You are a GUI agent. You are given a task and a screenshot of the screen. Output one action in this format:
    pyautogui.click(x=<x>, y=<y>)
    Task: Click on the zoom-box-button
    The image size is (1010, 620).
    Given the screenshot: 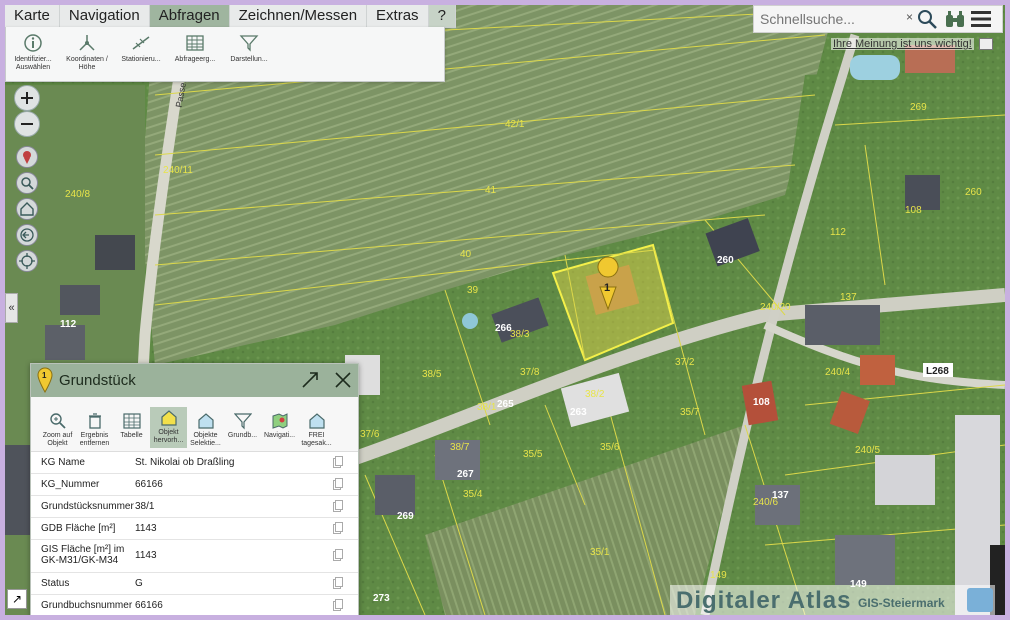 What is the action you would take?
    pyautogui.click(x=27, y=183)
    